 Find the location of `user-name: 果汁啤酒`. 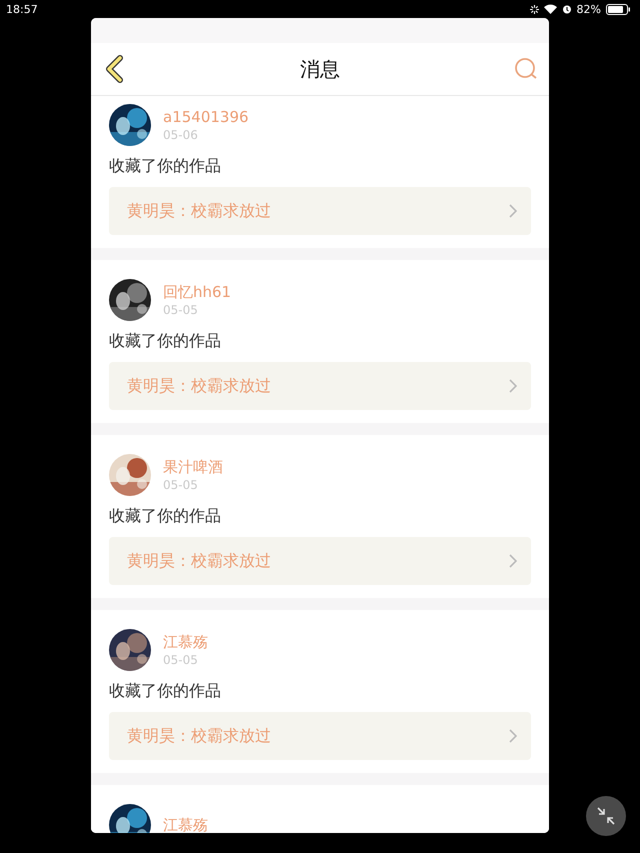

user-name: 果汁啤酒 is located at coordinates (193, 467).